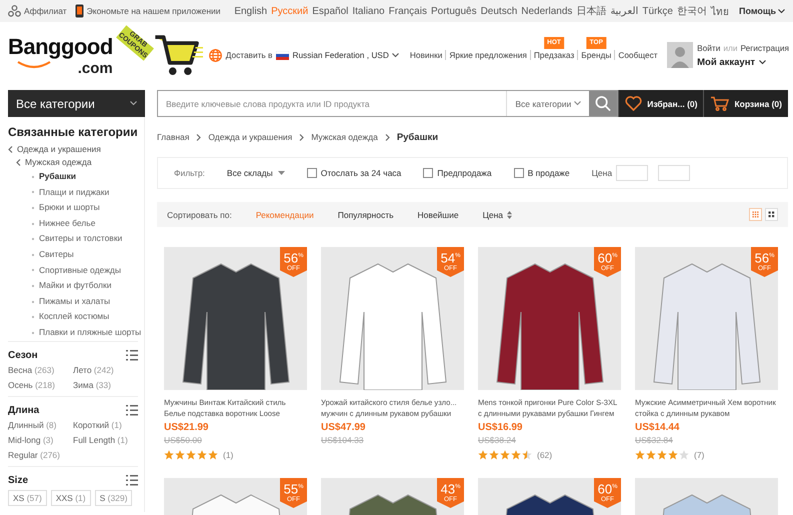  Describe the element at coordinates (624, 11) in the screenshot. I see `language-link: العربية` at that location.